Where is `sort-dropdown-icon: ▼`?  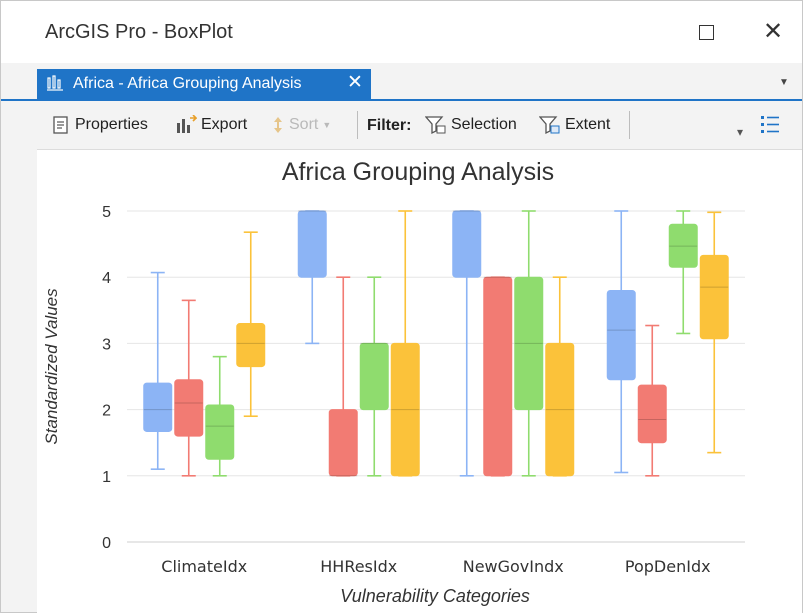 sort-dropdown-icon: ▼ is located at coordinates (327, 125).